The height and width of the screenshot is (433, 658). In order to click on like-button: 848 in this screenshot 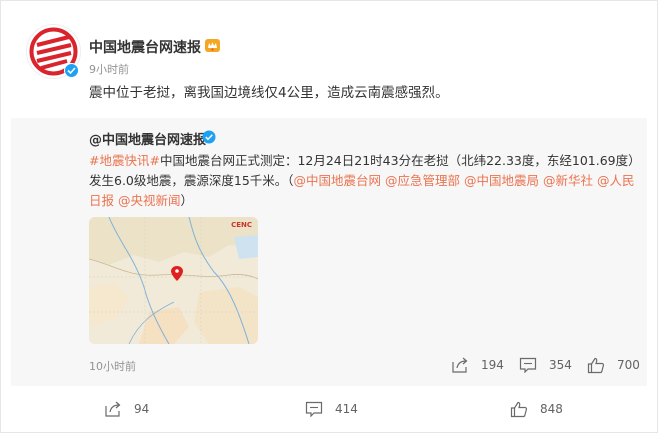, I will do `click(536, 409)`.